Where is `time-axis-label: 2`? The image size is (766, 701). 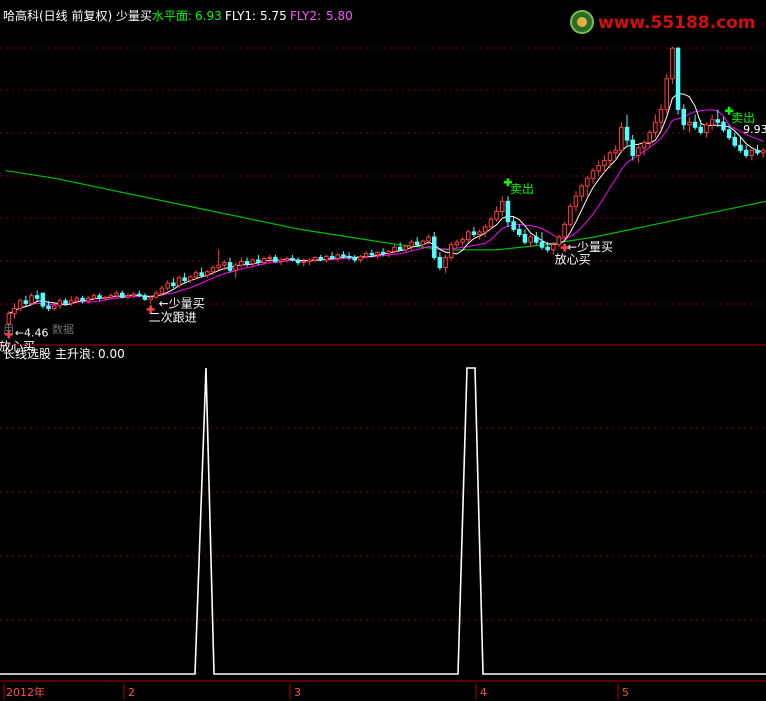
time-axis-label: 2 is located at coordinates (131, 692).